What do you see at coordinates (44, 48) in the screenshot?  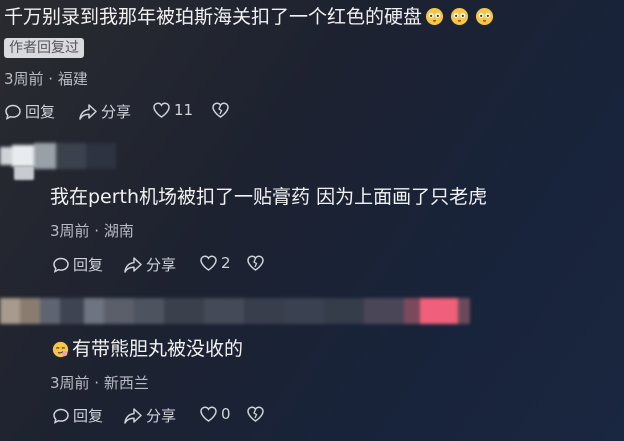 I see `author-replied-badge: 作者回复过` at bounding box center [44, 48].